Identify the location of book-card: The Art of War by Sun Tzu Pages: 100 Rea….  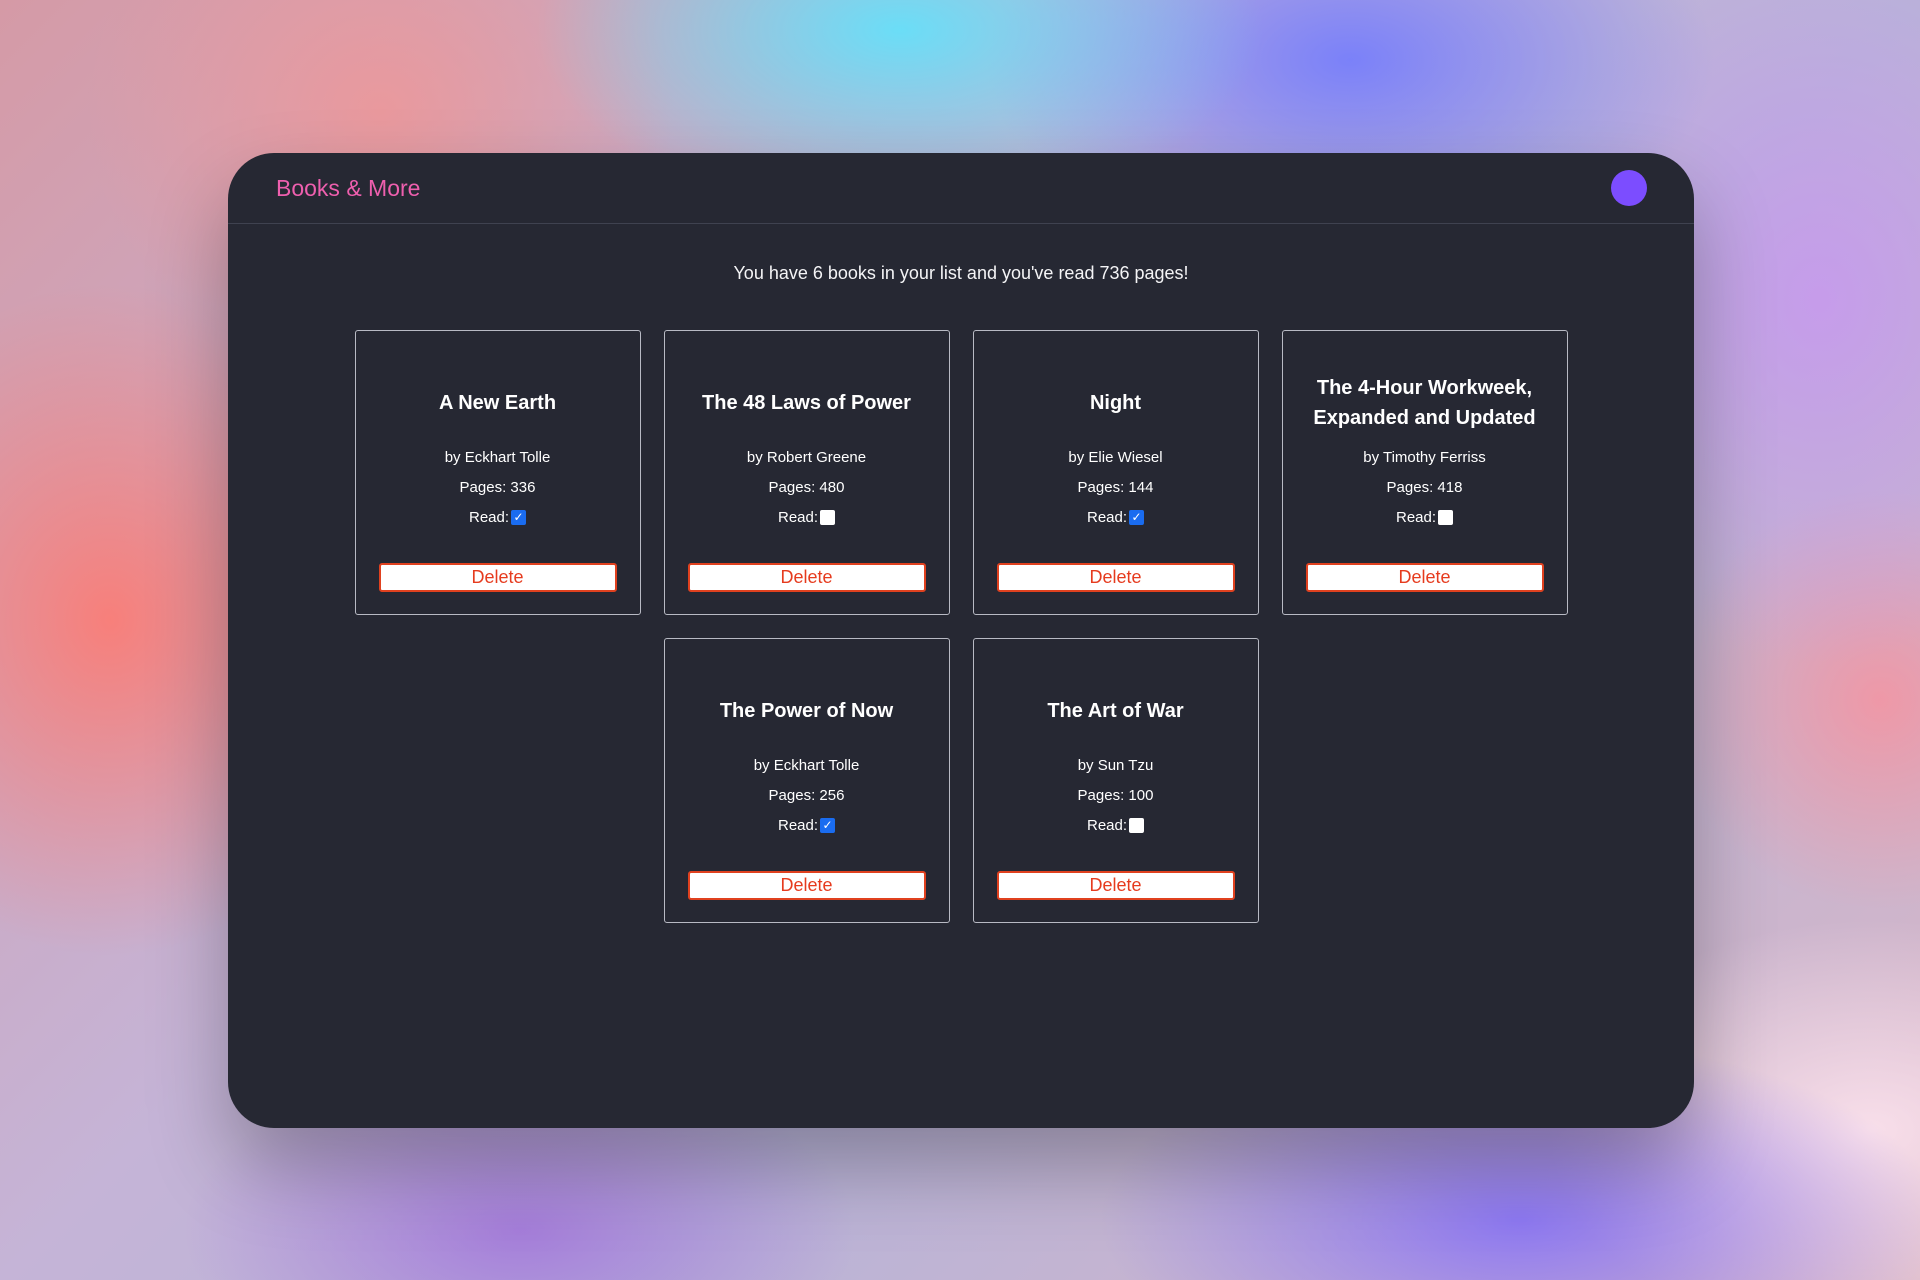
(1115, 780).